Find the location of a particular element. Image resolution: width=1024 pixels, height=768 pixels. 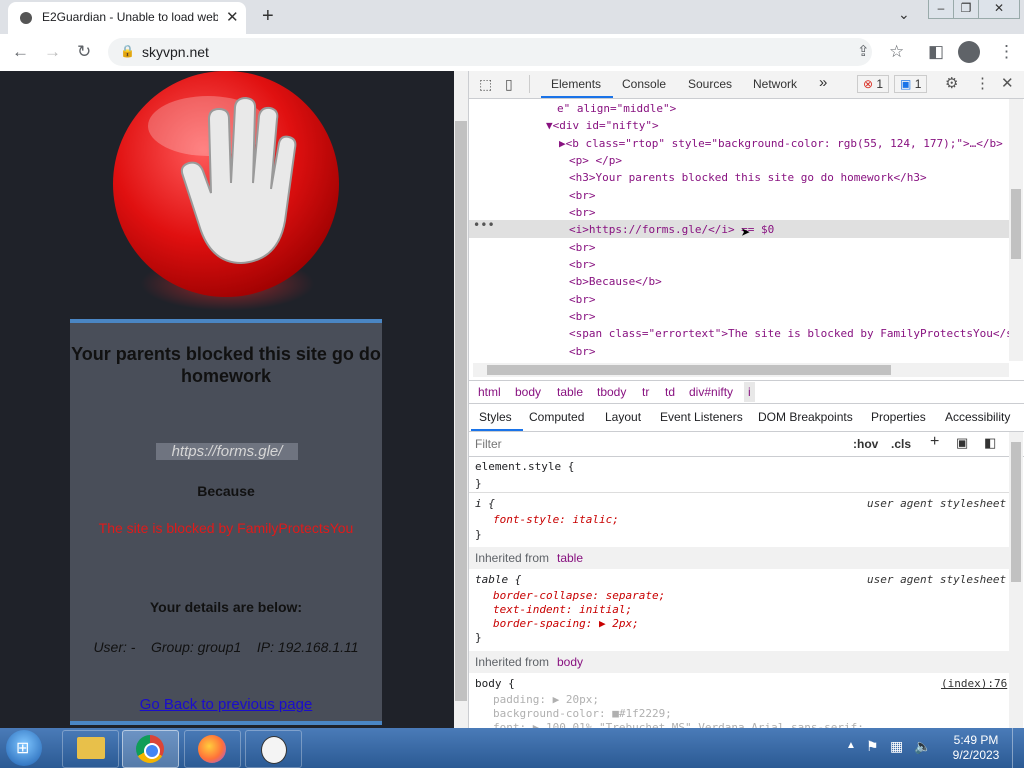

styles-scroll-thumb is located at coordinates (1016, 512).